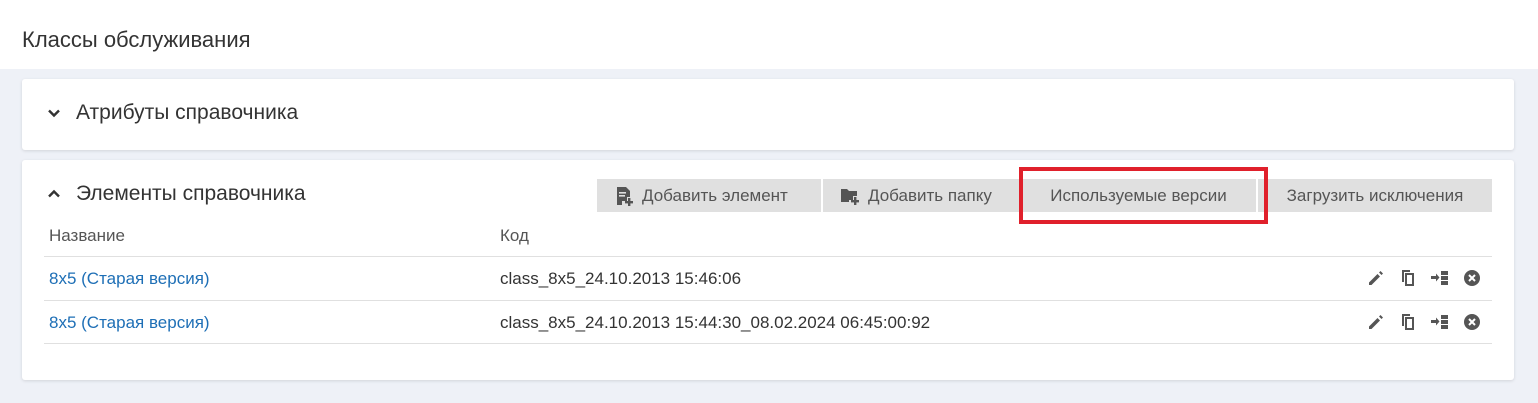 The width and height of the screenshot is (1538, 403). What do you see at coordinates (87, 235) in the screenshot?
I see `column-header-name: Название` at bounding box center [87, 235].